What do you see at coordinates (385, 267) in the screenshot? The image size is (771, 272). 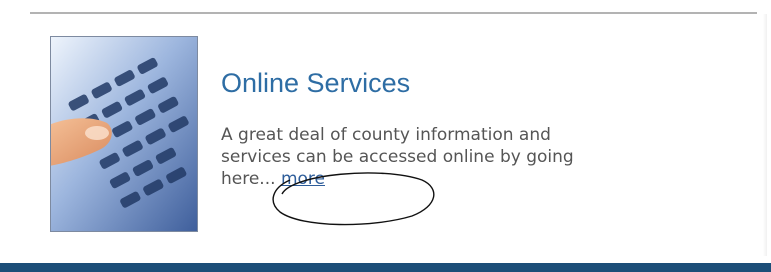 I see `footer-bar` at bounding box center [385, 267].